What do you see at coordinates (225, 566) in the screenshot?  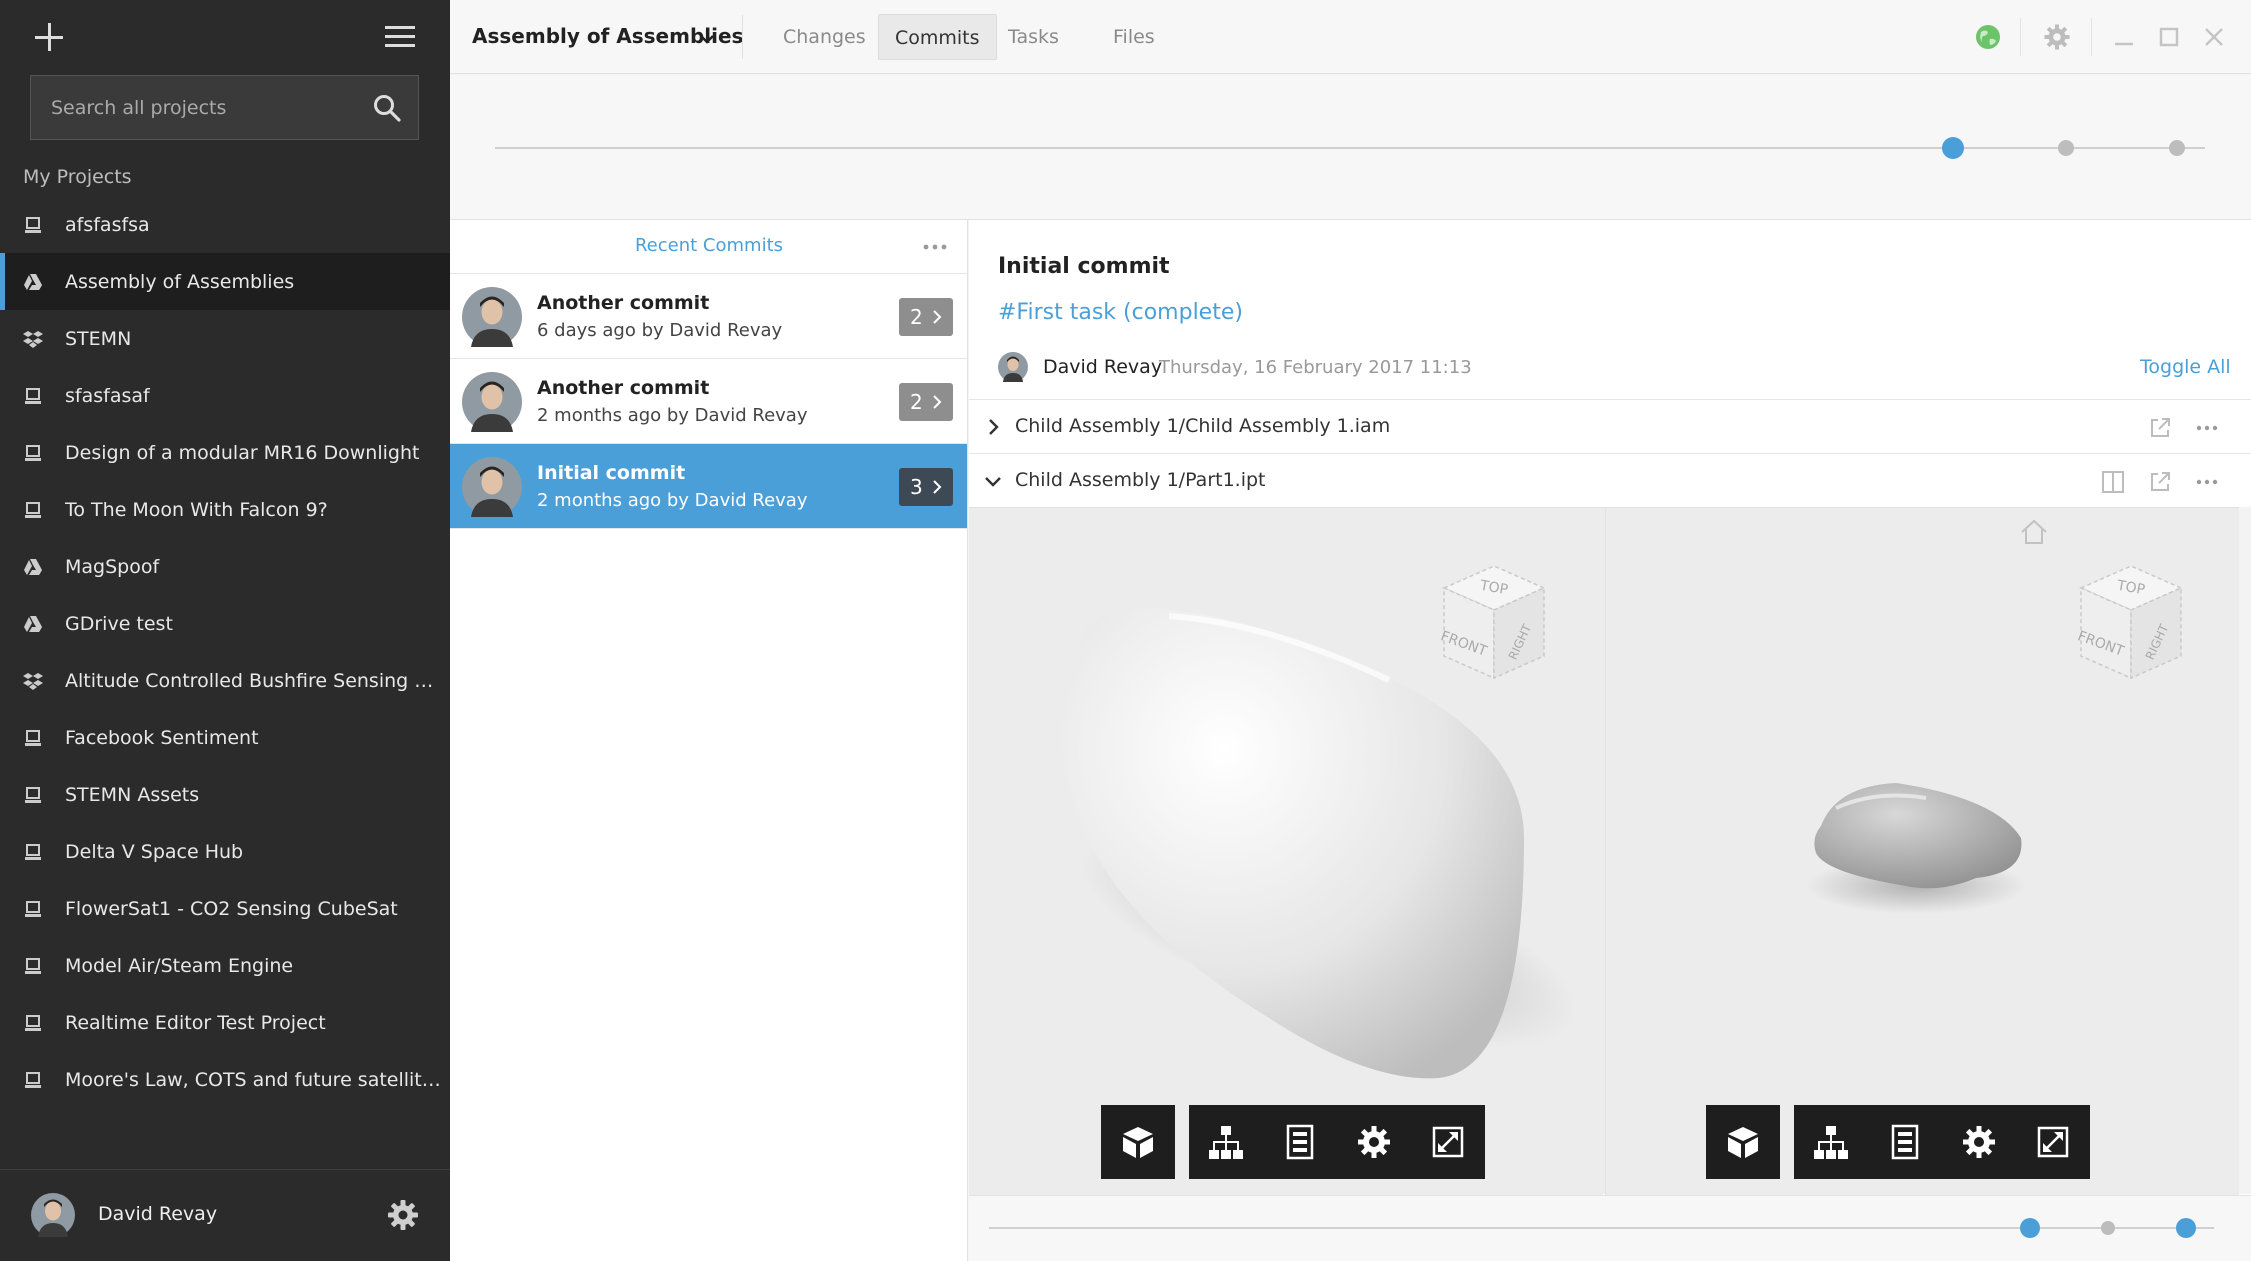 I see `sidebar-project-item: MagSpoof` at bounding box center [225, 566].